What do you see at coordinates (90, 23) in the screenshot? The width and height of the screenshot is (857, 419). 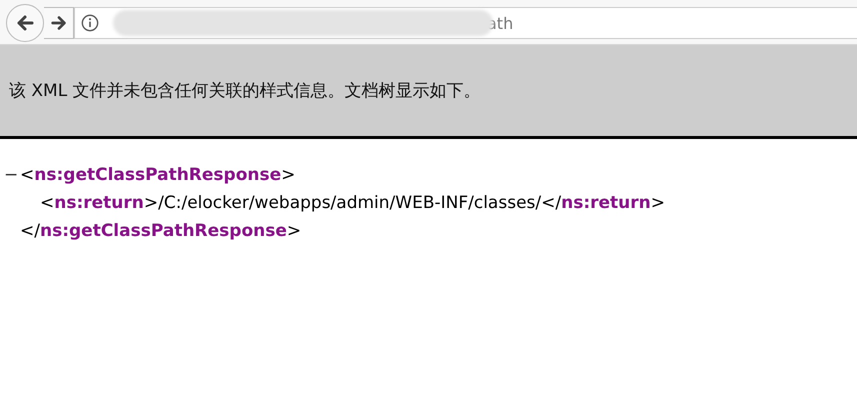 I see `info-icon` at bounding box center [90, 23].